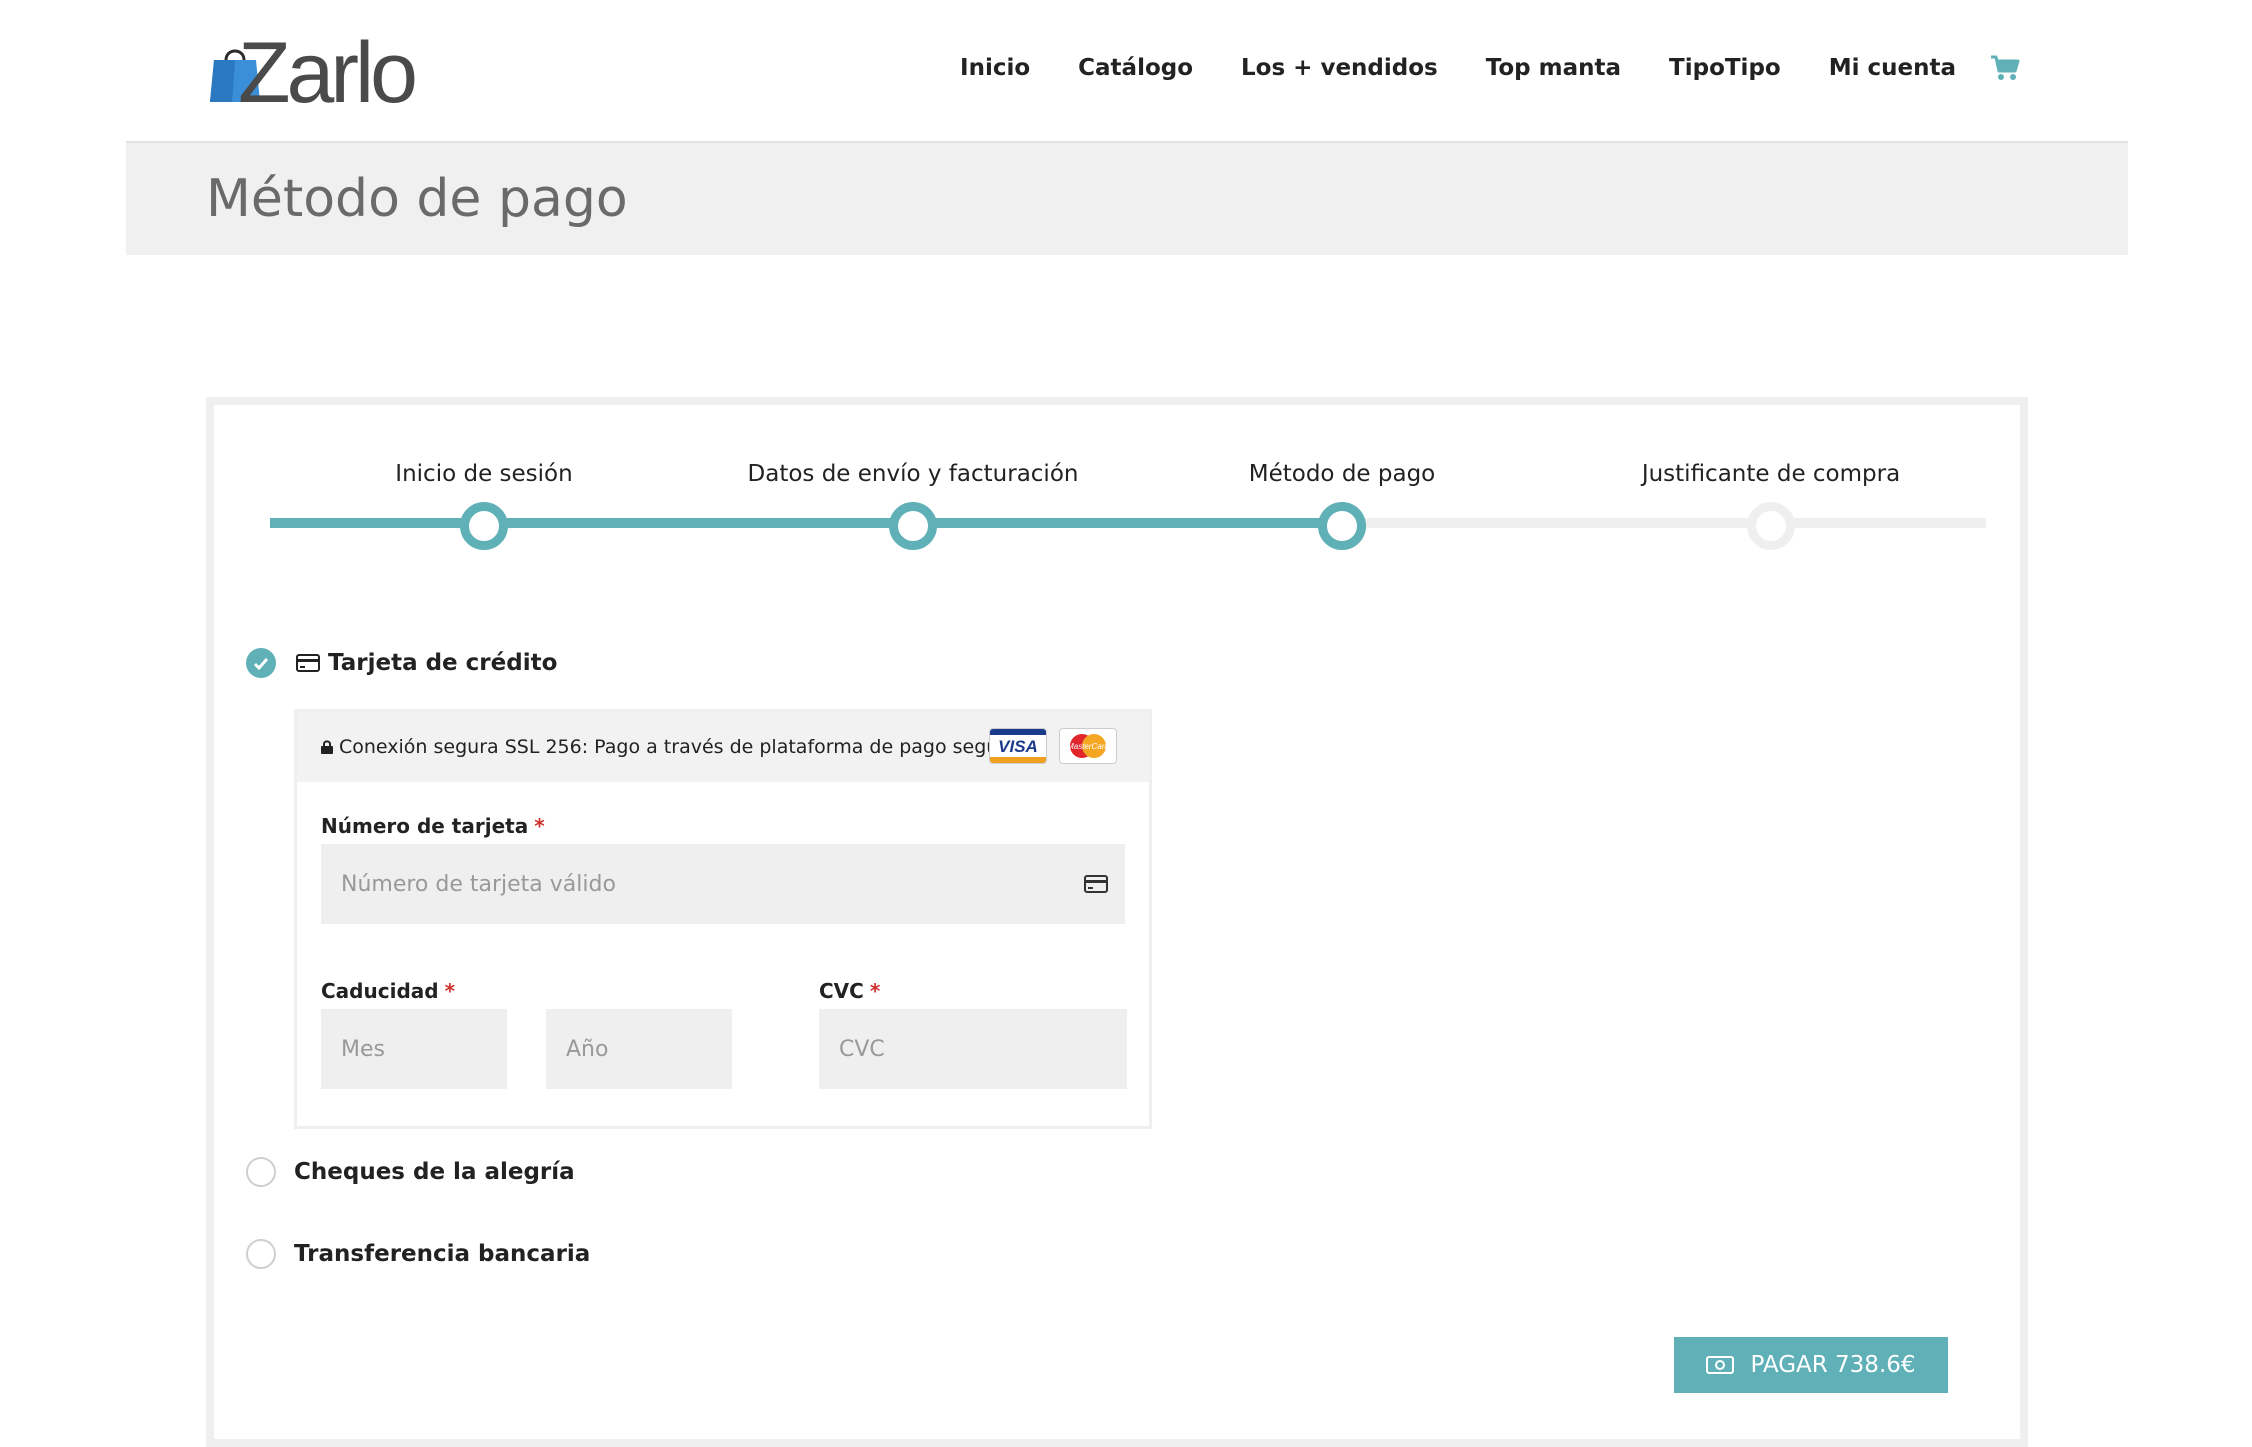 This screenshot has width=2252, height=1447. Describe the element at coordinates (1771, 474) in the screenshot. I see `step-label-receipt: Justificante de compra` at that location.